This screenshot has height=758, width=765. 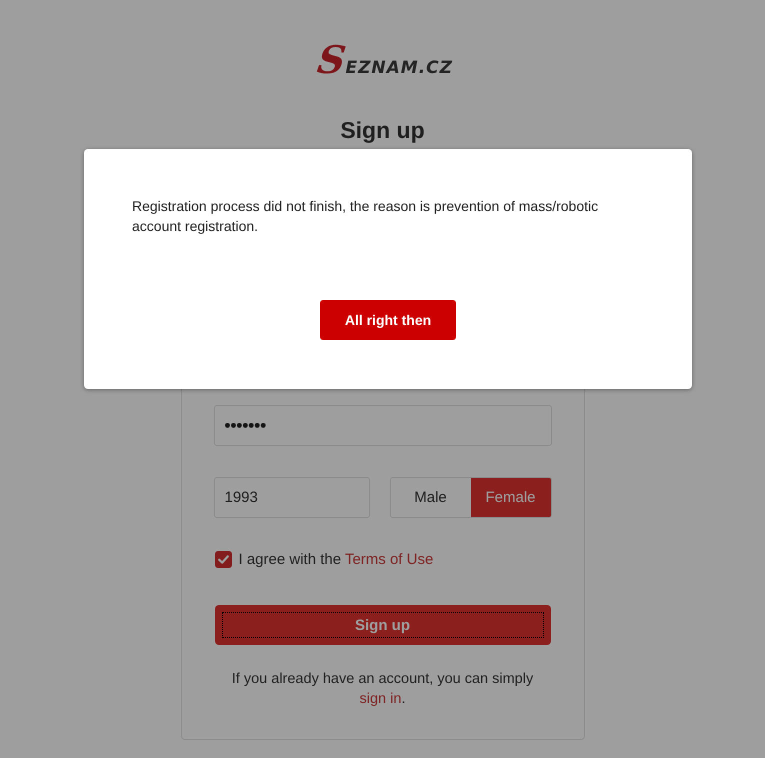 I want to click on logo: SEZNAM.CZ, so click(x=385, y=60).